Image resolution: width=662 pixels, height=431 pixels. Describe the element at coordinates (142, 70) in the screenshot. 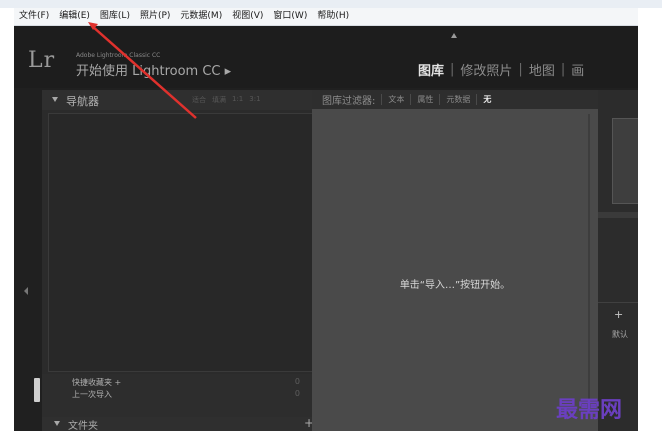

I see `annotation-arrow` at that location.